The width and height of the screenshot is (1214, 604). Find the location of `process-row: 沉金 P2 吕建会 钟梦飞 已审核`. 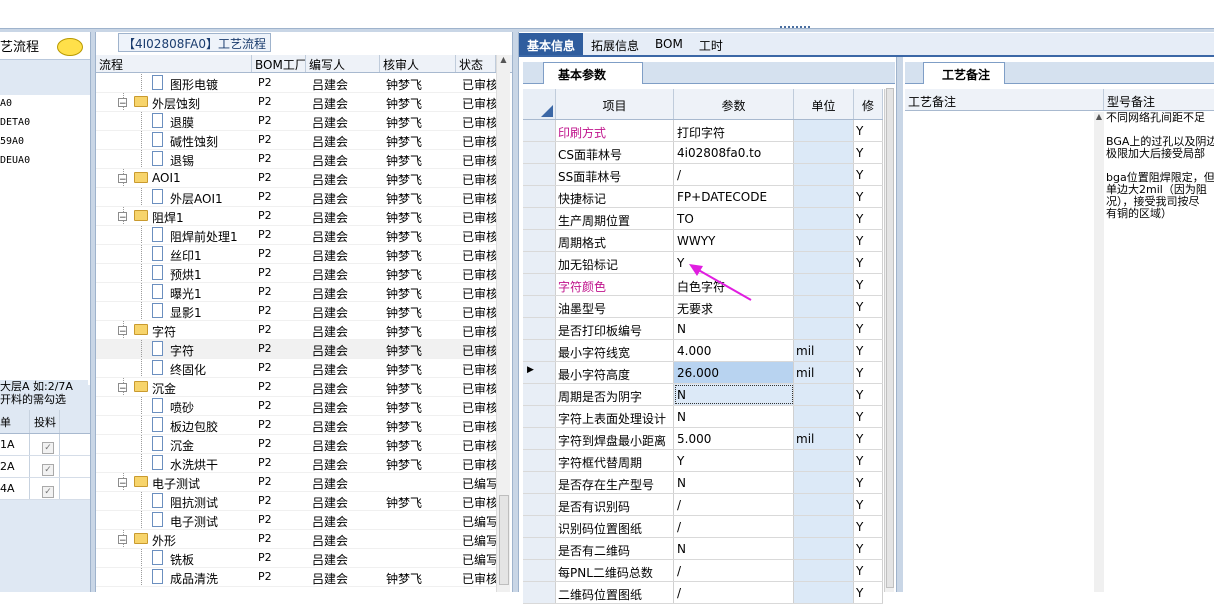

process-row: 沉金 P2 吕建会 钟梦飞 已审核 is located at coordinates (296, 444).